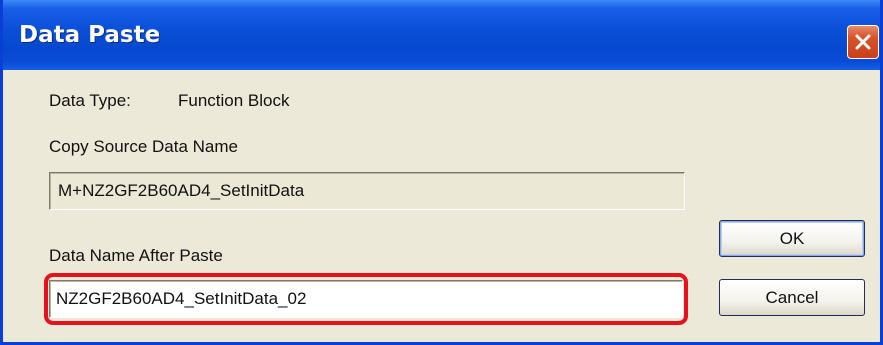 The height and width of the screenshot is (345, 883). I want to click on data-type-label: Data Type:, so click(90, 100).